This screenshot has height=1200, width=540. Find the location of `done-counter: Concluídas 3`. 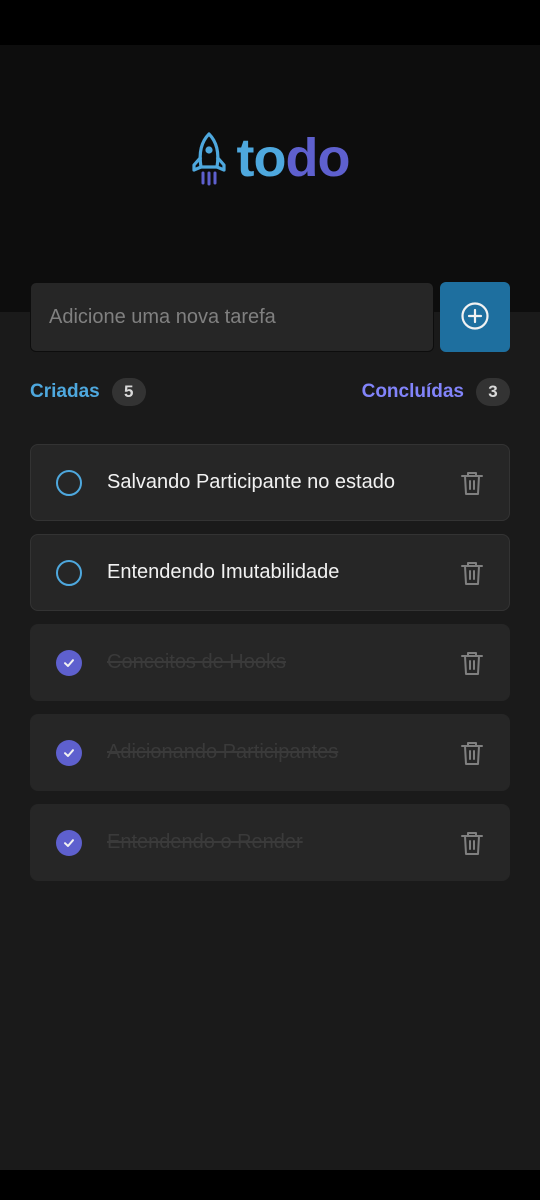

done-counter: Concluídas 3 is located at coordinates (436, 392).